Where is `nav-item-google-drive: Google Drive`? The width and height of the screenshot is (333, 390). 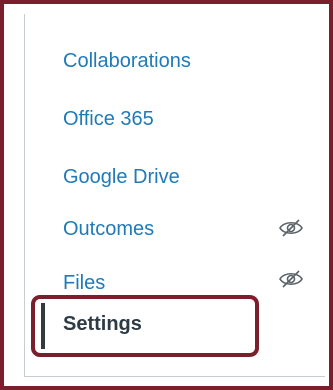 nav-item-google-drive: Google Drive is located at coordinates (188, 177).